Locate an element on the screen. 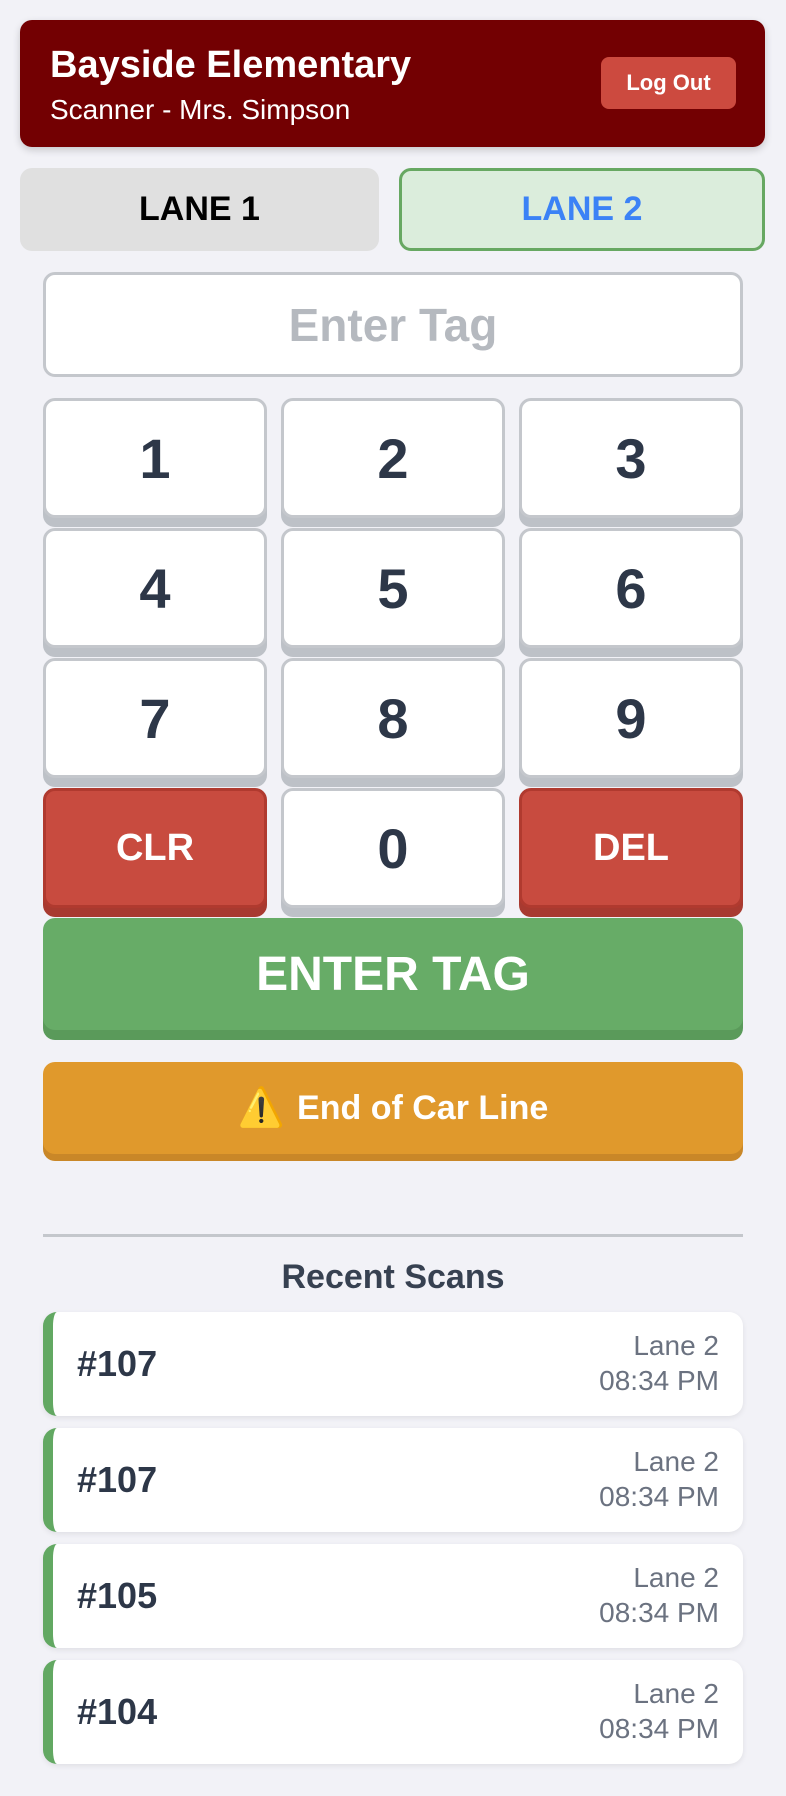  key-3: 3 is located at coordinates (631, 458).